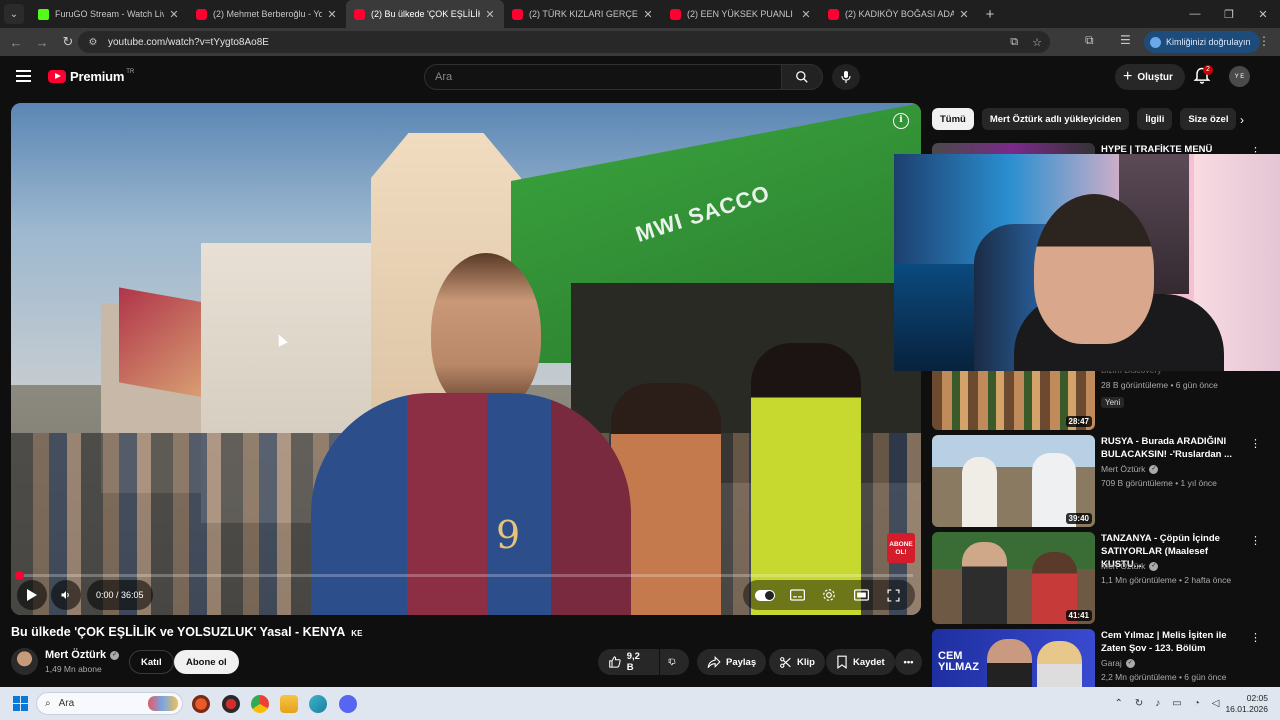 This screenshot has height=720, width=1280. What do you see at coordinates (765, 595) in the screenshot?
I see `autoplay-toggle` at bounding box center [765, 595].